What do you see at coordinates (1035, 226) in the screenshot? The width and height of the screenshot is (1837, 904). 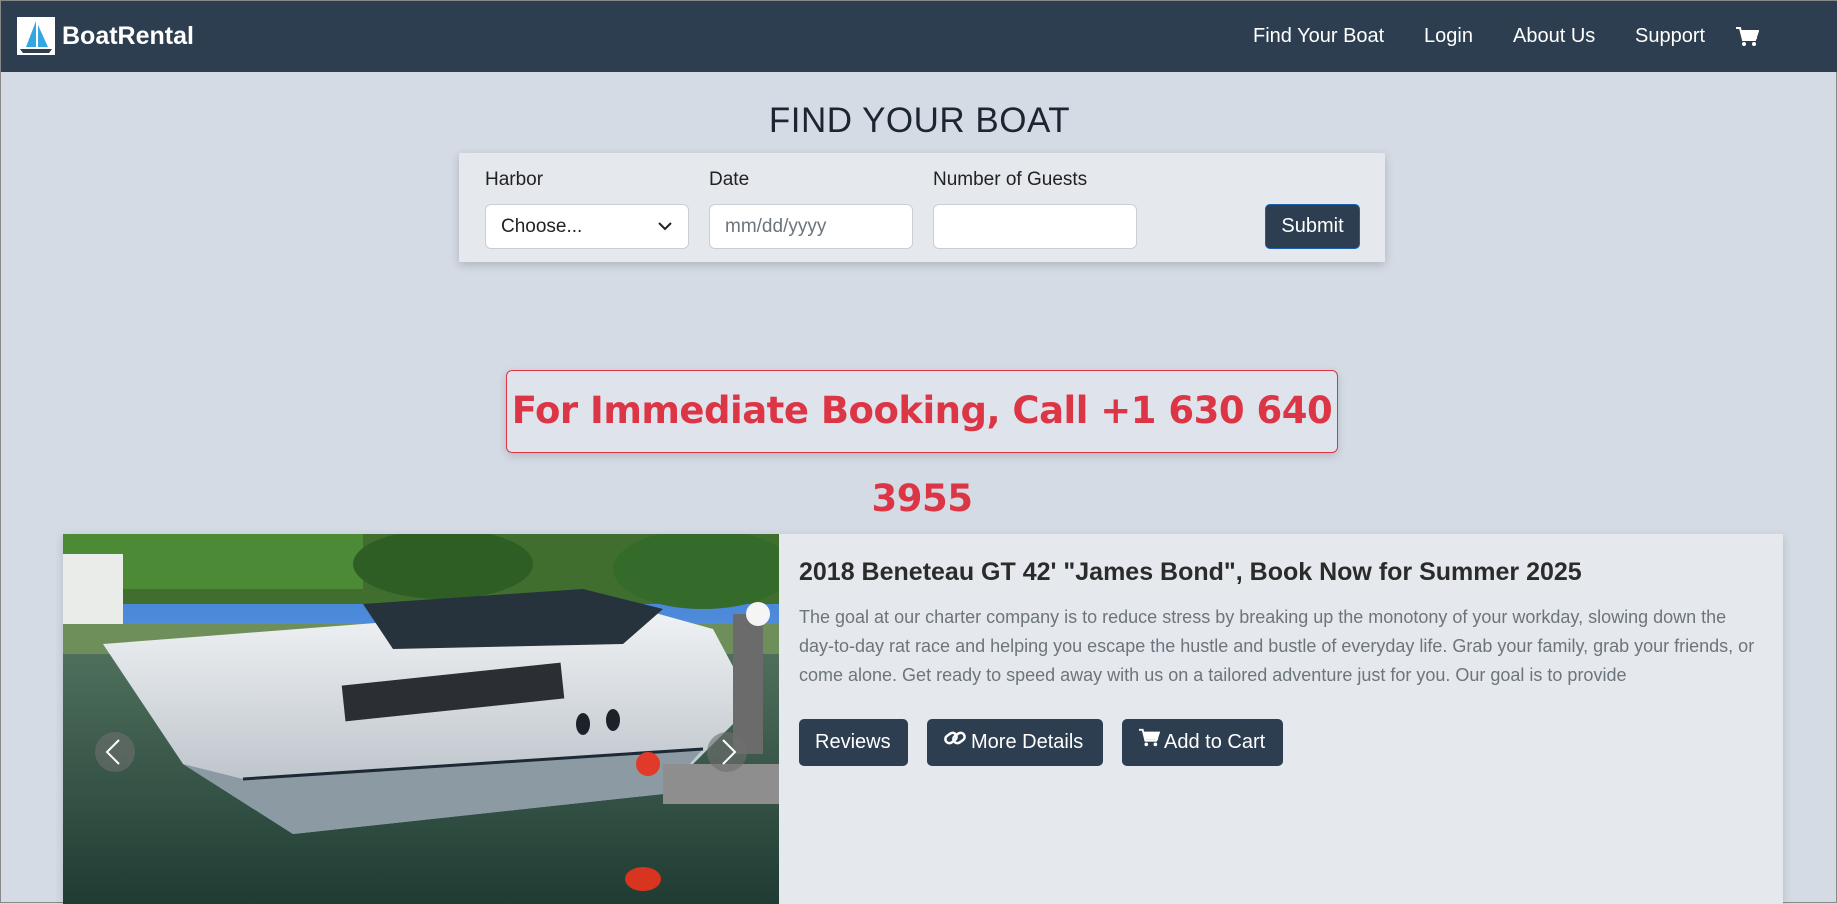 I see `guests-input` at bounding box center [1035, 226].